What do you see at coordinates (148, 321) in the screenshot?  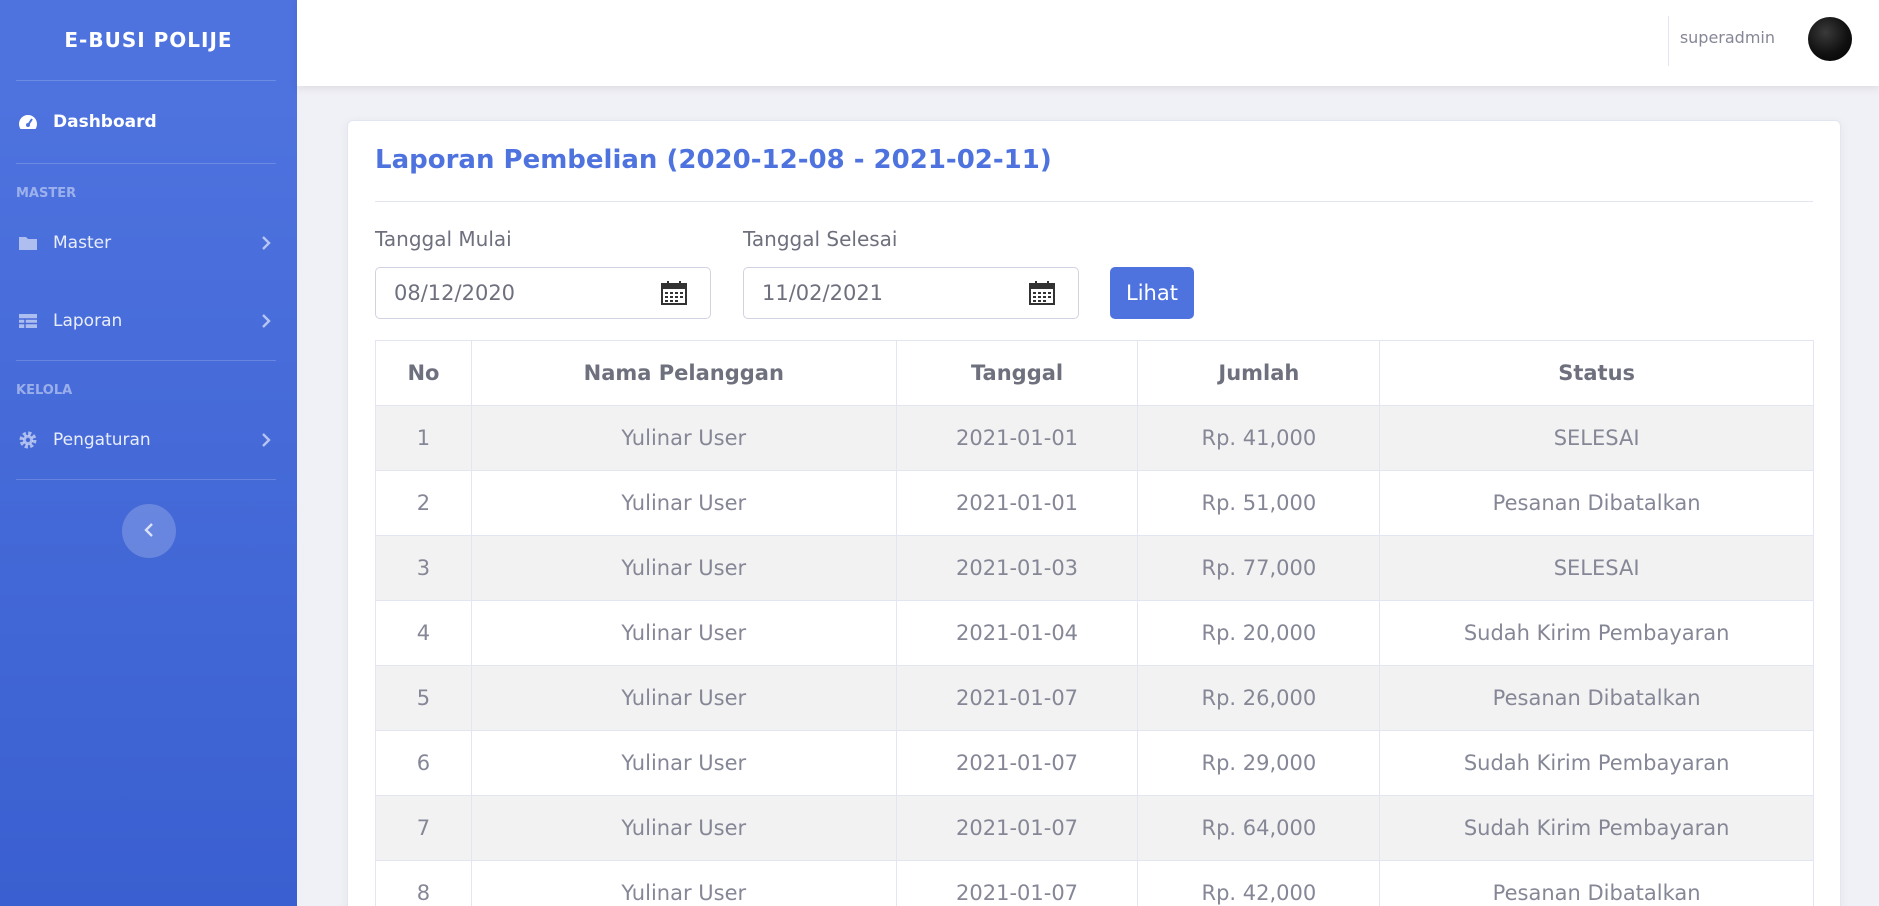 I see `sidebar-item-laporan: Laporan` at bounding box center [148, 321].